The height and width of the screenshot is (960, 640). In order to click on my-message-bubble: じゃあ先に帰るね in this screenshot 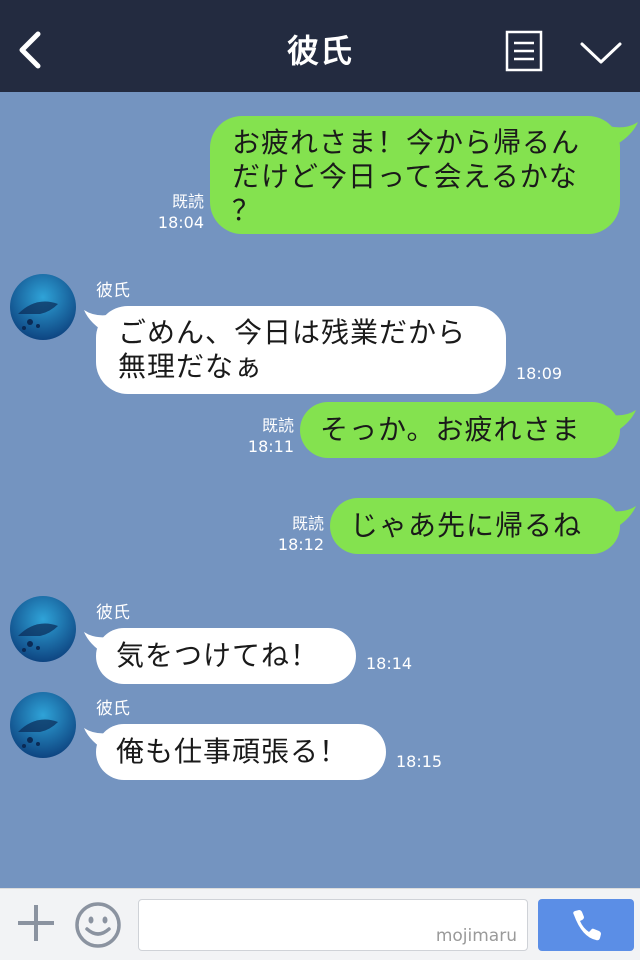, I will do `click(475, 526)`.